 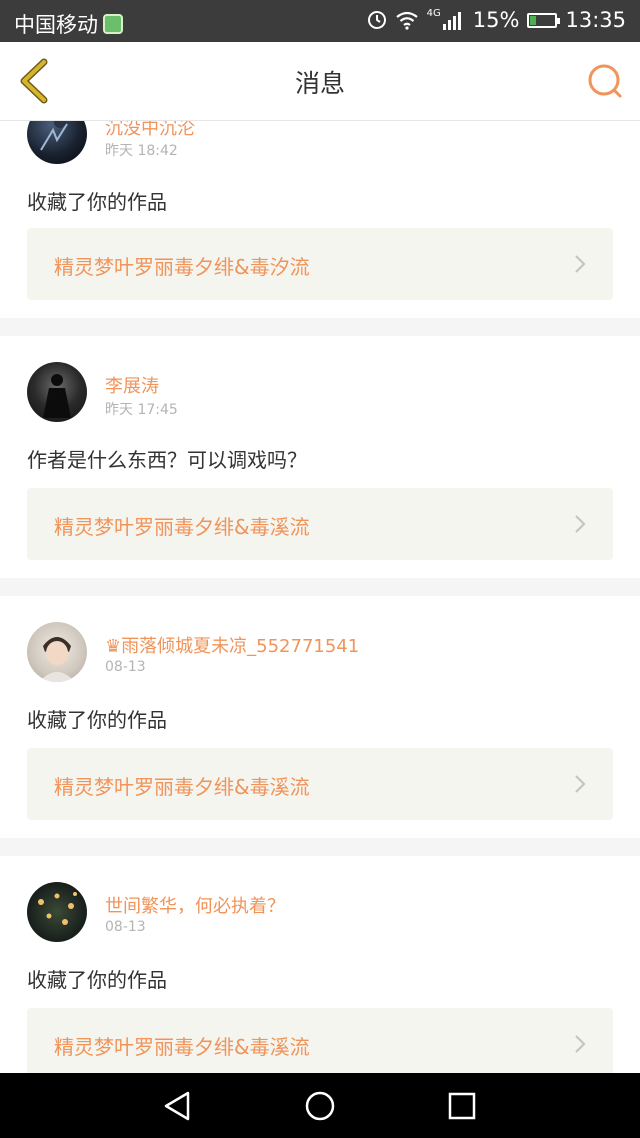 What do you see at coordinates (232, 645) in the screenshot?
I see `user-name: ♛雨落倾城夏未凉_552771541` at bounding box center [232, 645].